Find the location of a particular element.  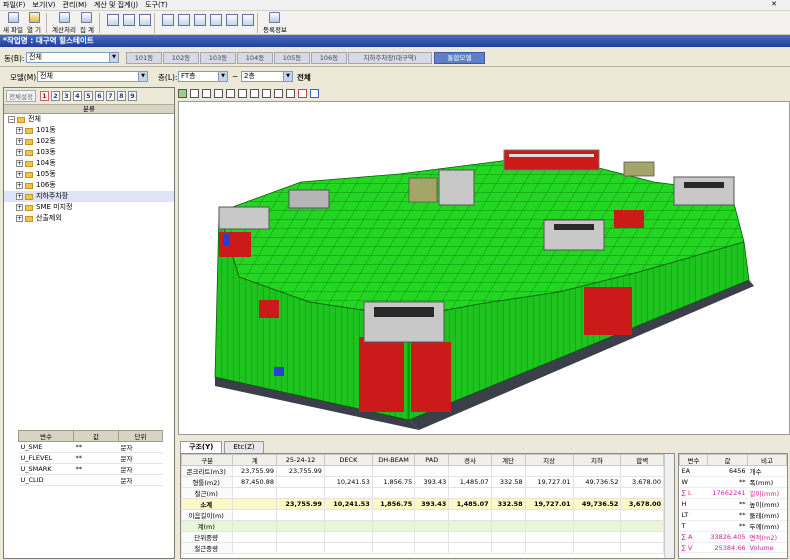

menu-calc: 계산 및 집계(J) is located at coordinates (116, 5).